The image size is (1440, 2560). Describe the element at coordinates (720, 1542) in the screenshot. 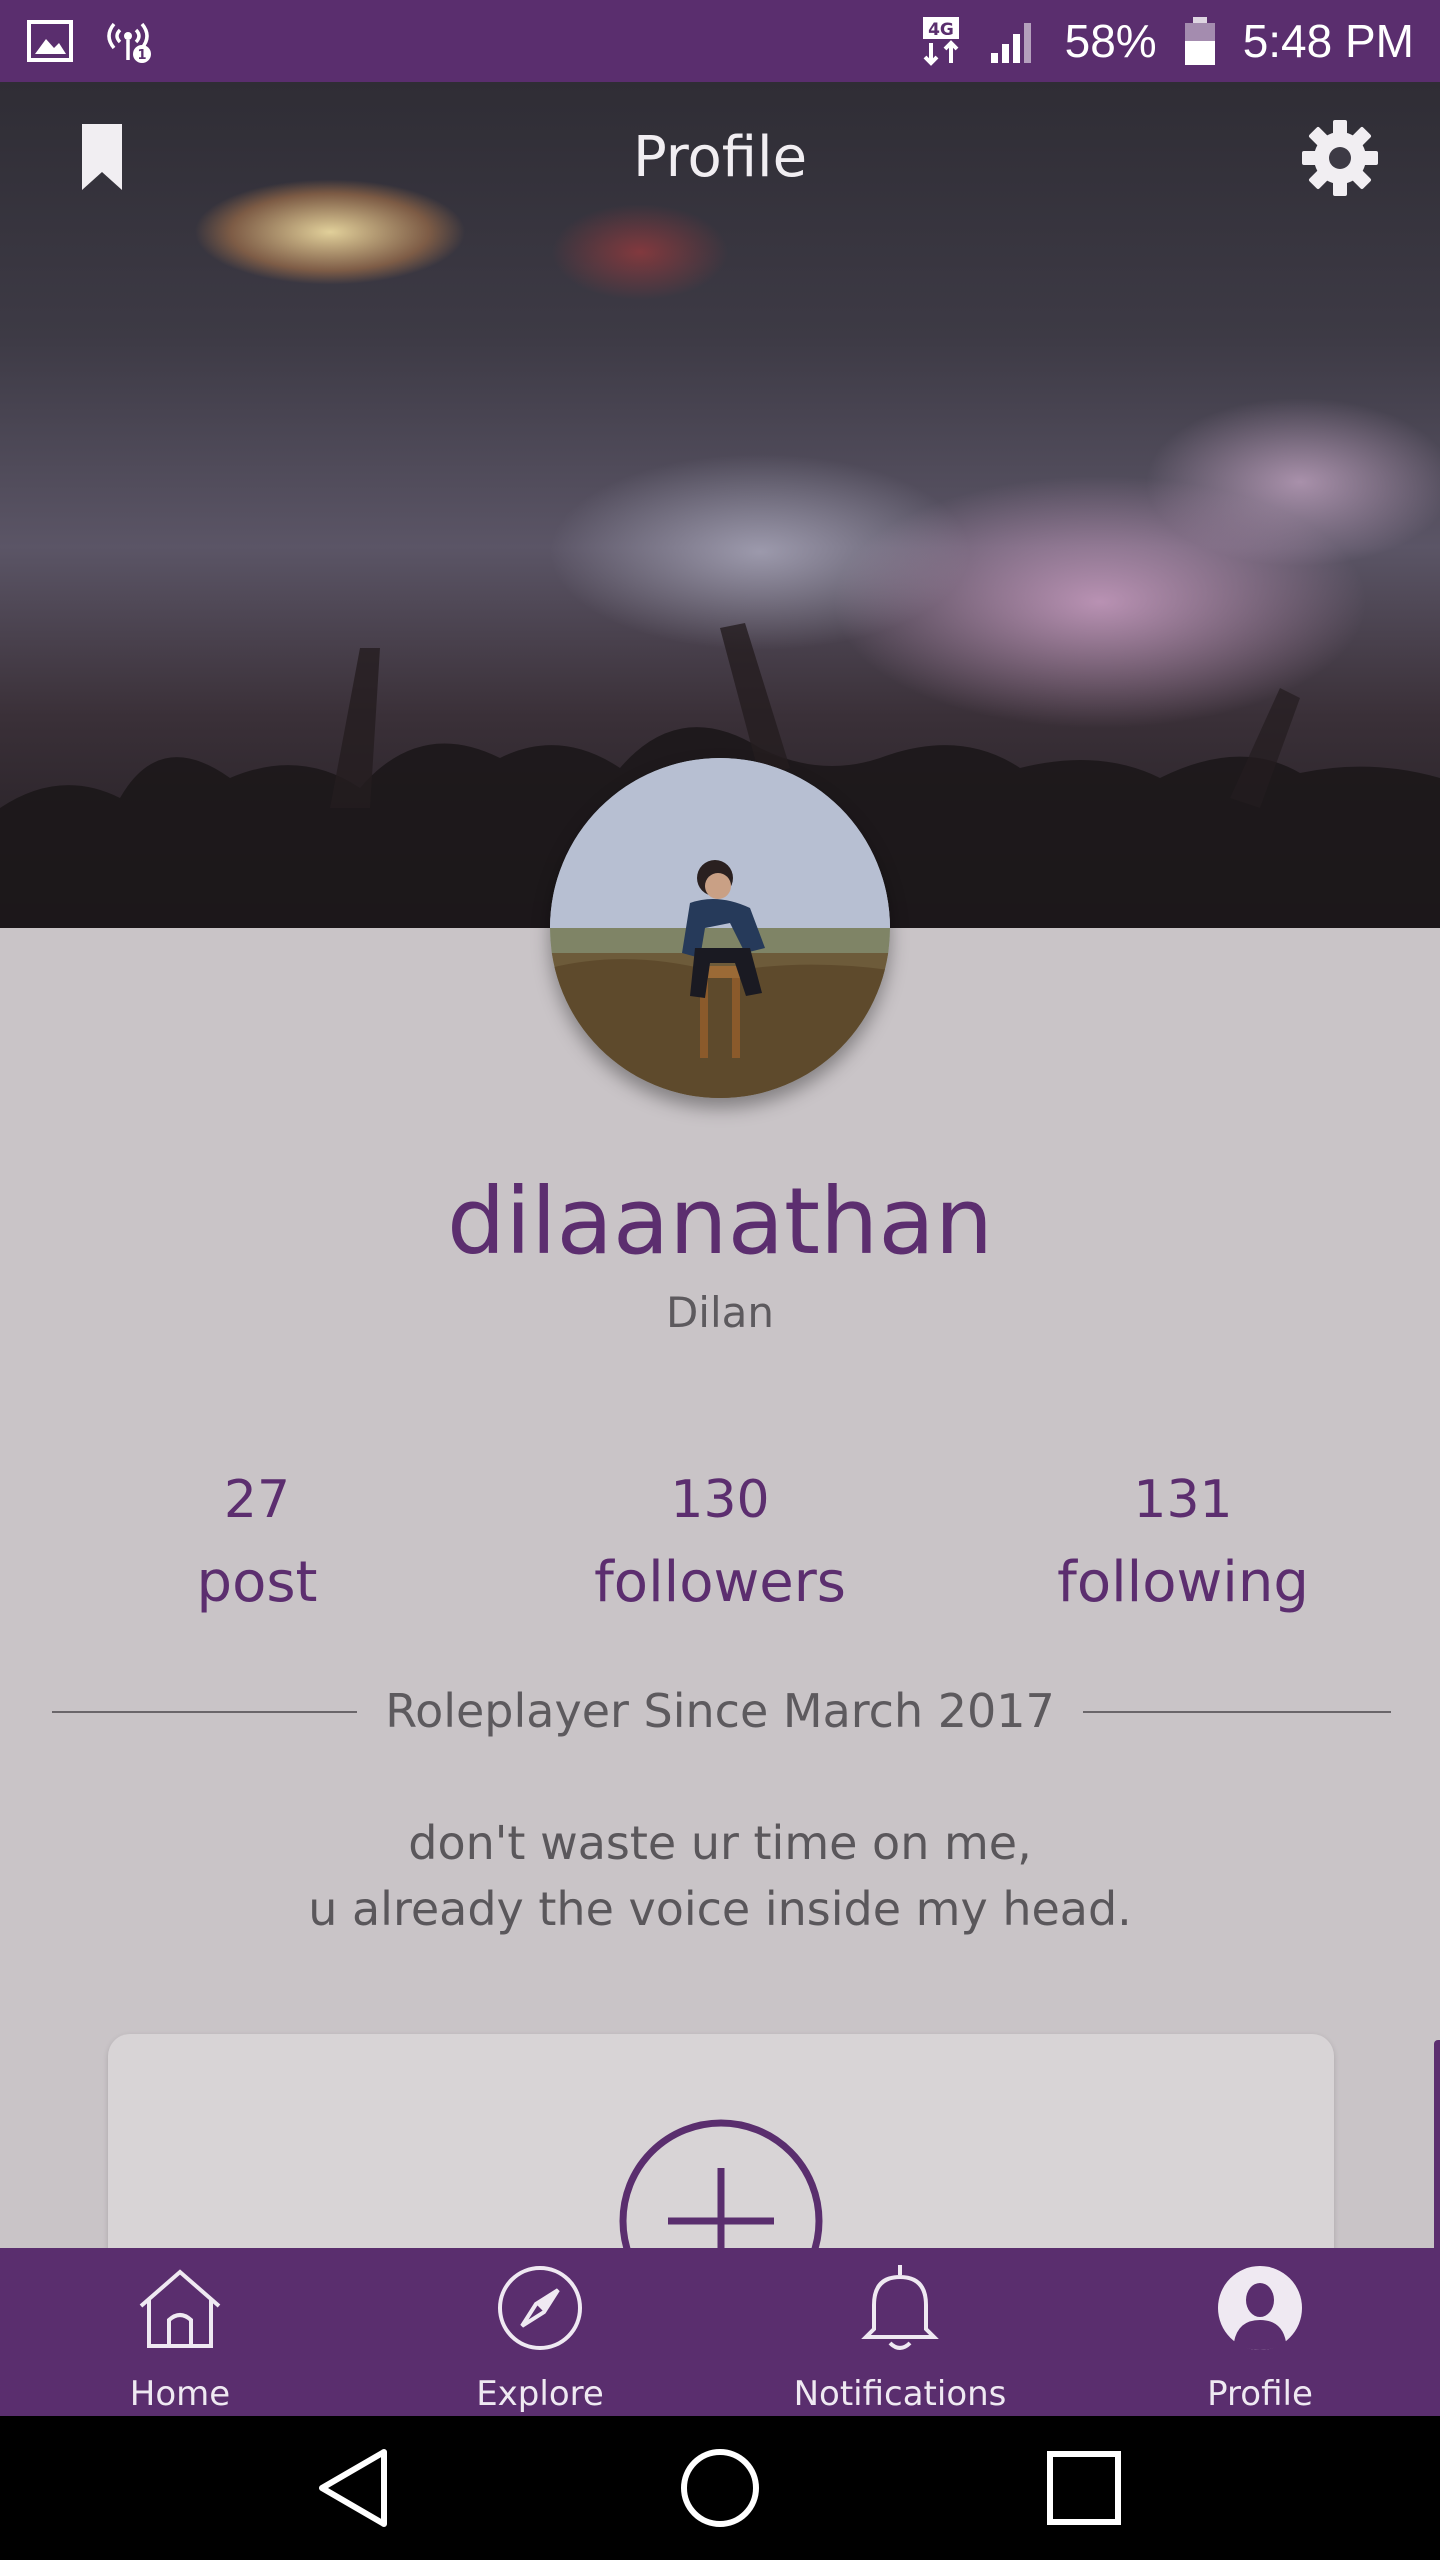

I see `stat-followers: 130 followers` at that location.